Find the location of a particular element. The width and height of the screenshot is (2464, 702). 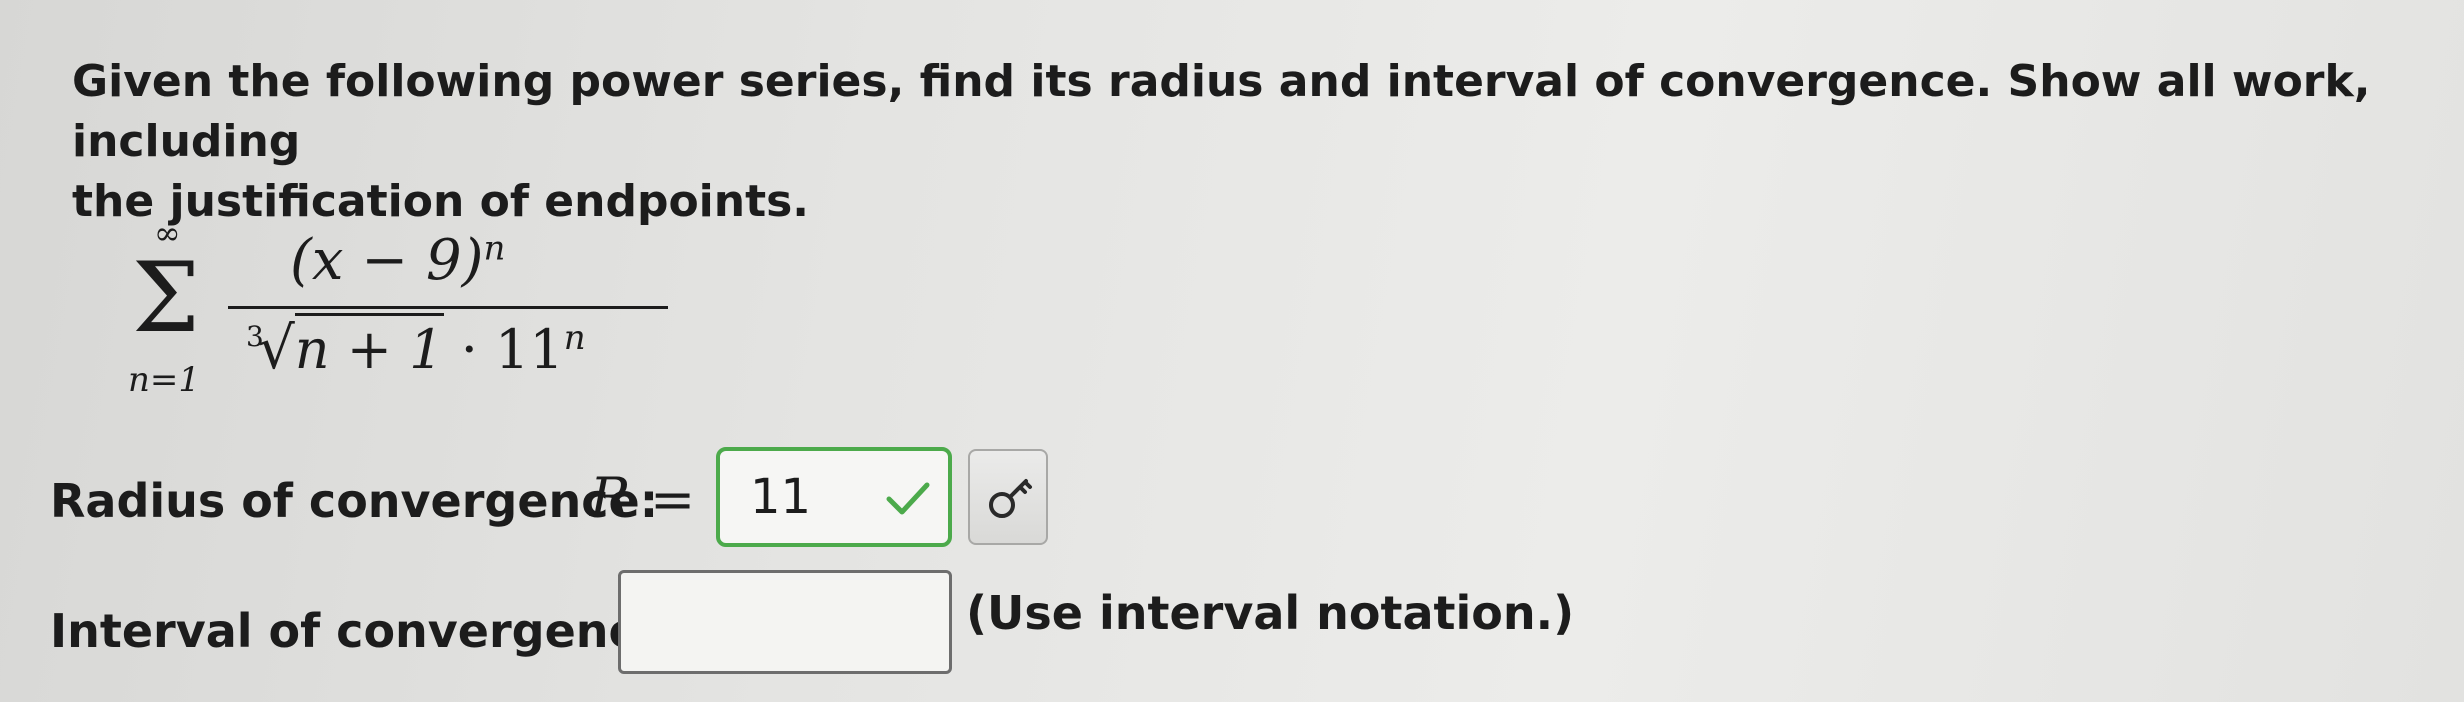

numerator-exponent: n is located at coordinates (494, 248).